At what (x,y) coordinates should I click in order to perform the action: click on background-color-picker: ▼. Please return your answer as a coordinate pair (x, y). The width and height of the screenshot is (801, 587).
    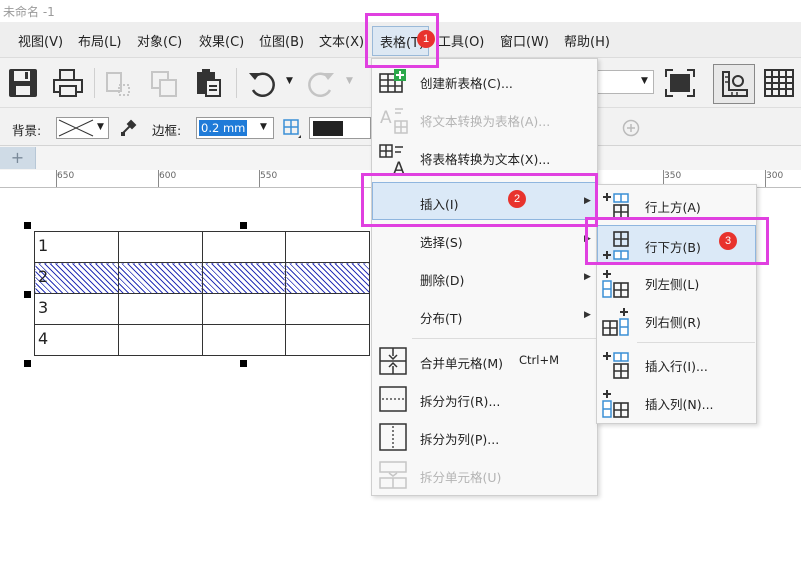
    Looking at the image, I should click on (82, 128).